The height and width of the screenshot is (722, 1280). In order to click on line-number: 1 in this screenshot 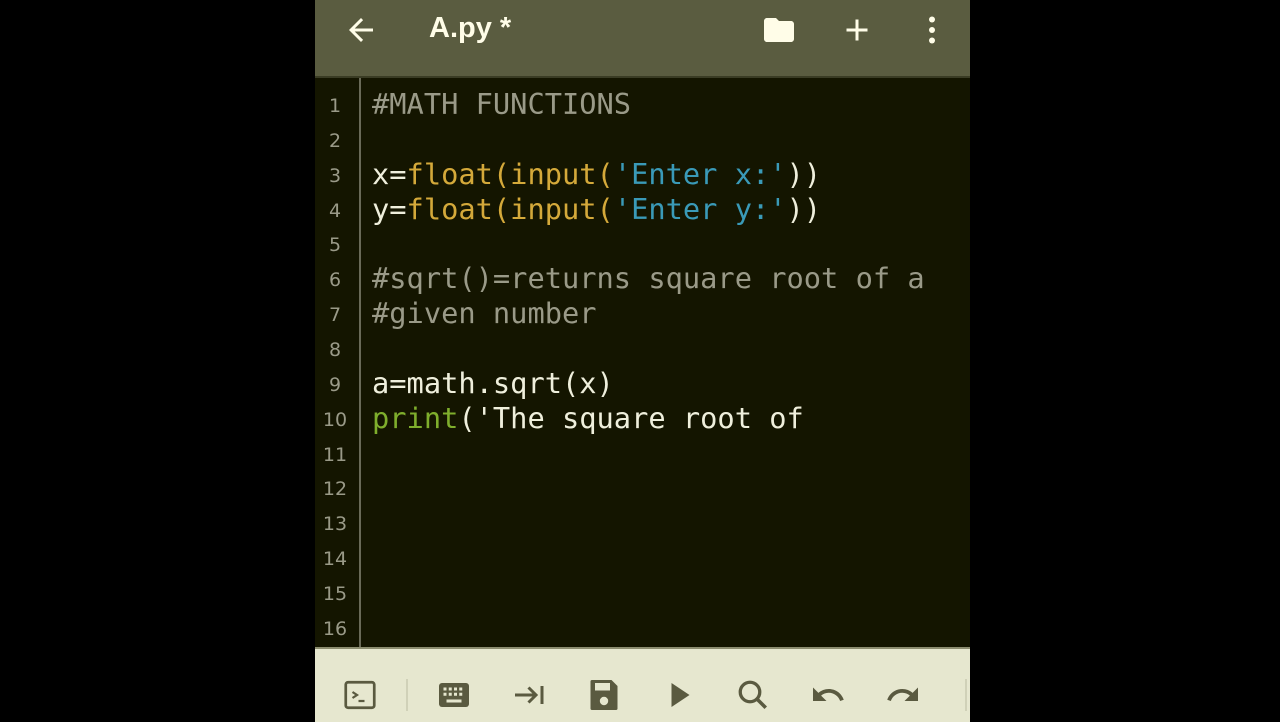, I will do `click(335, 106)`.